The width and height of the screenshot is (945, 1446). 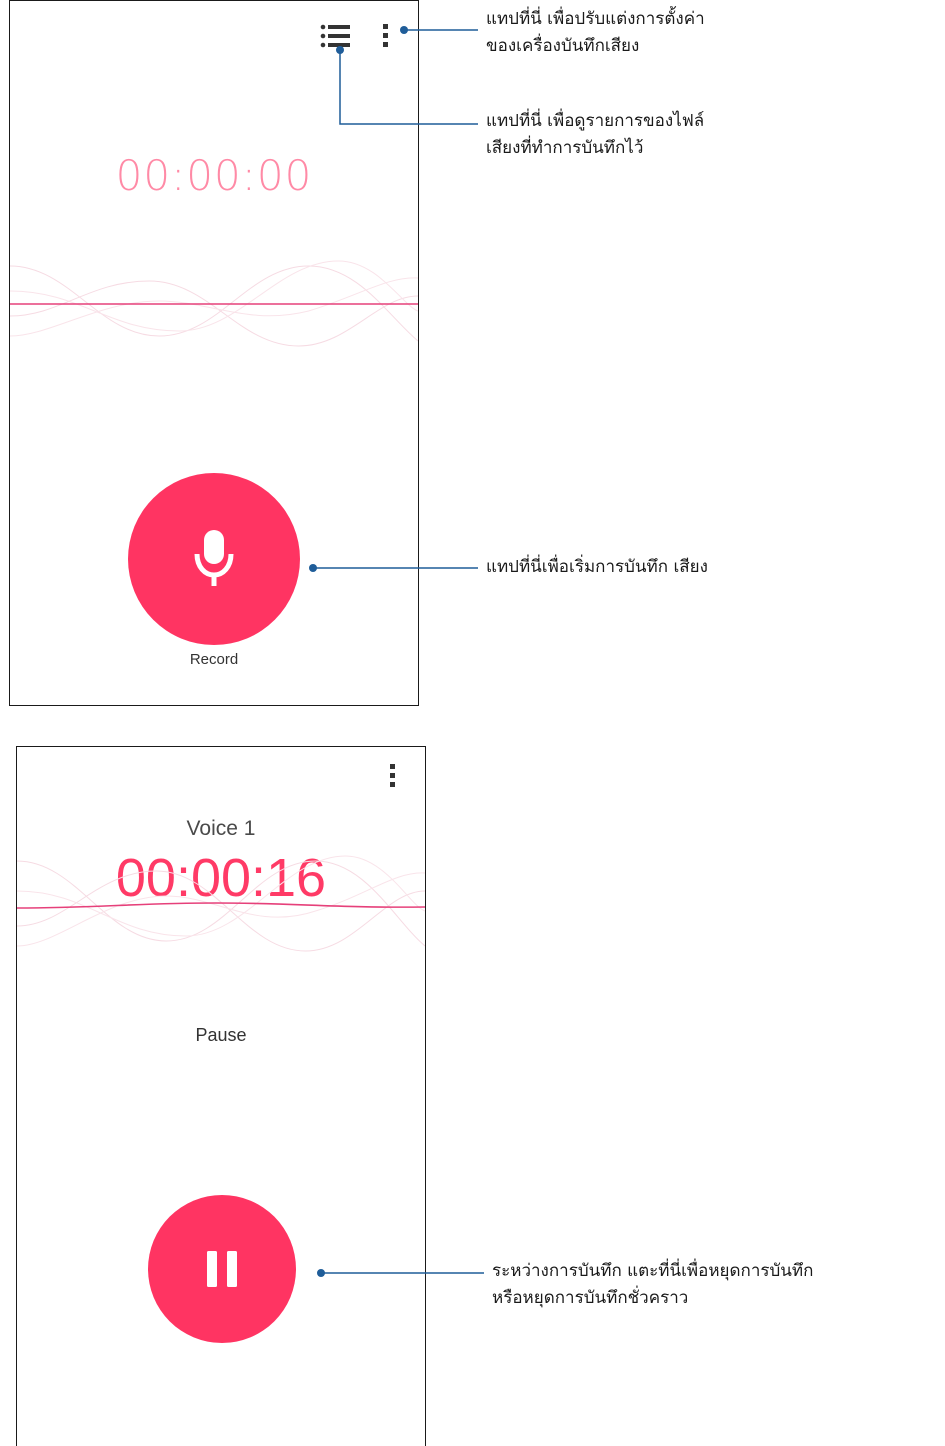 What do you see at coordinates (595, 121) in the screenshot?
I see `annotation-line: แทปที่นี่ เพื่อดูรายการของไฟล์` at bounding box center [595, 121].